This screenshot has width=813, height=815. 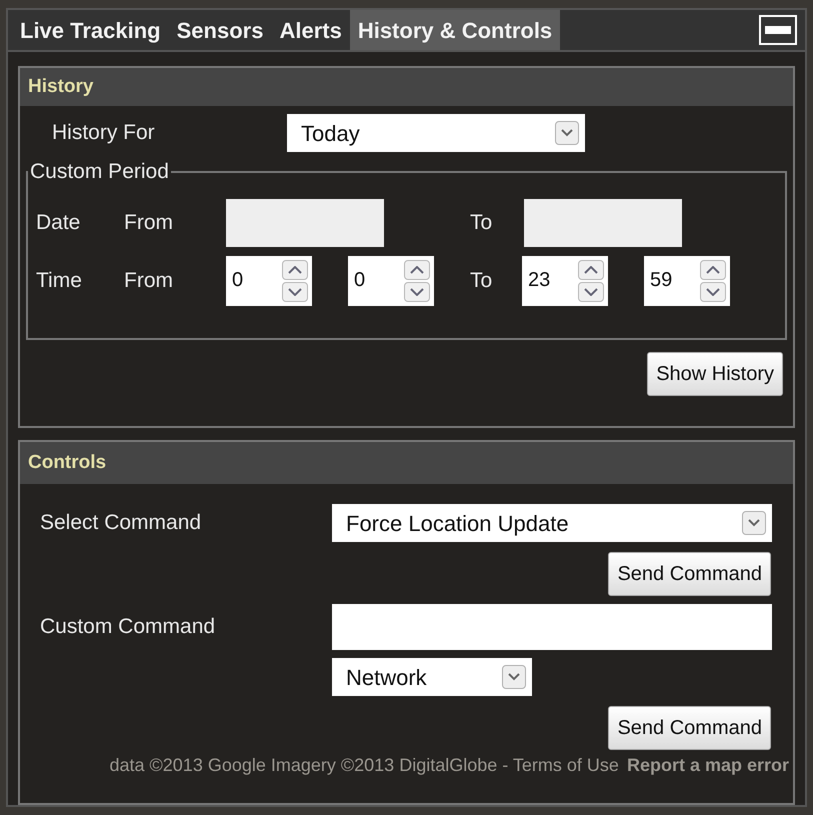 I want to click on report-map-error-link: Report a map error, so click(x=707, y=765).